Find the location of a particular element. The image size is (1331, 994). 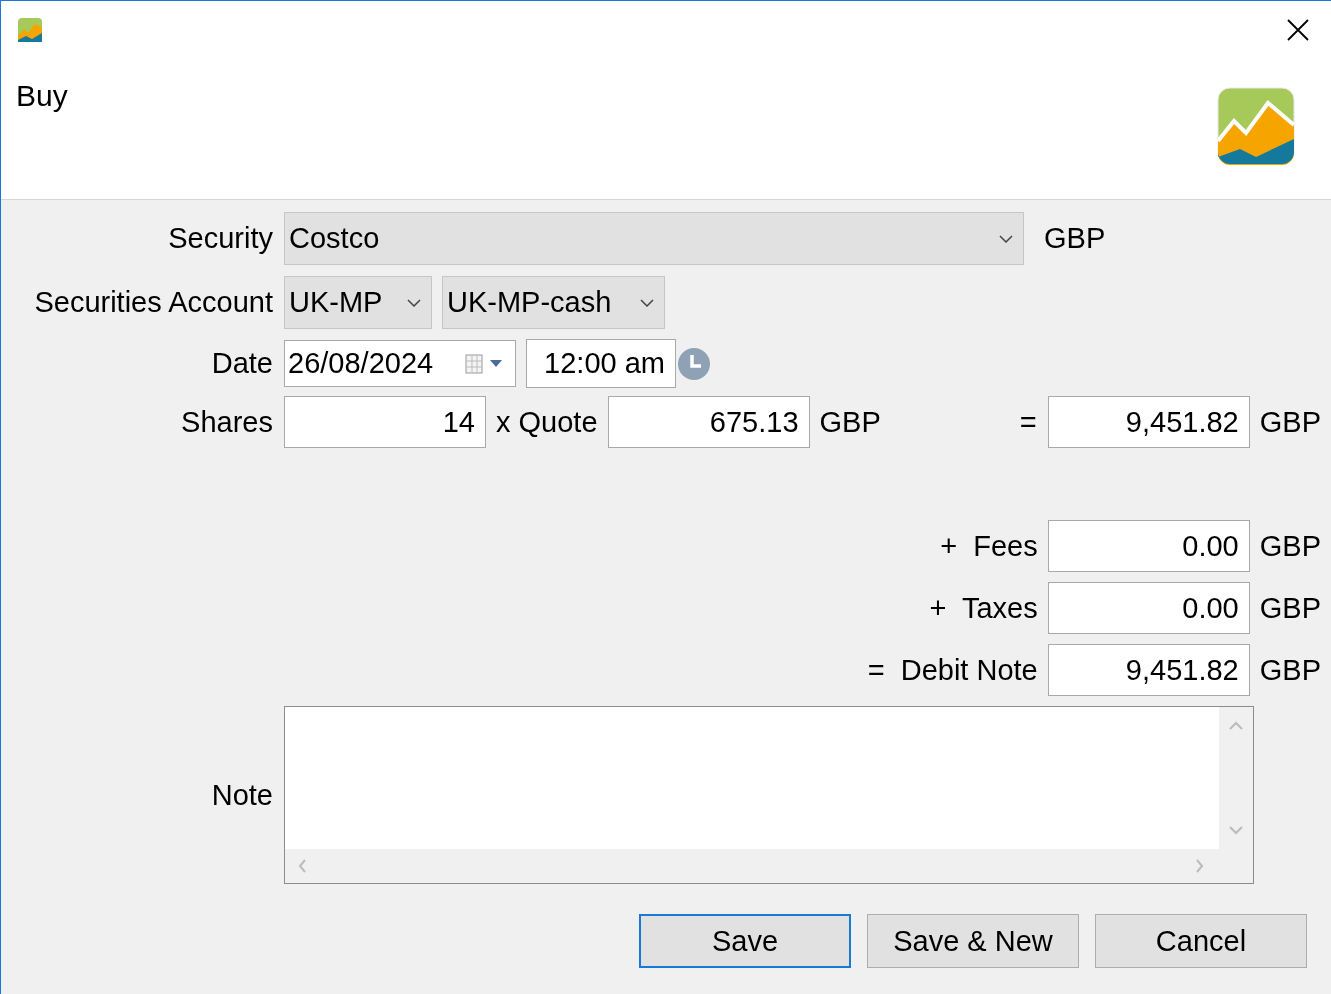

security-label: Security is located at coordinates (220, 238).